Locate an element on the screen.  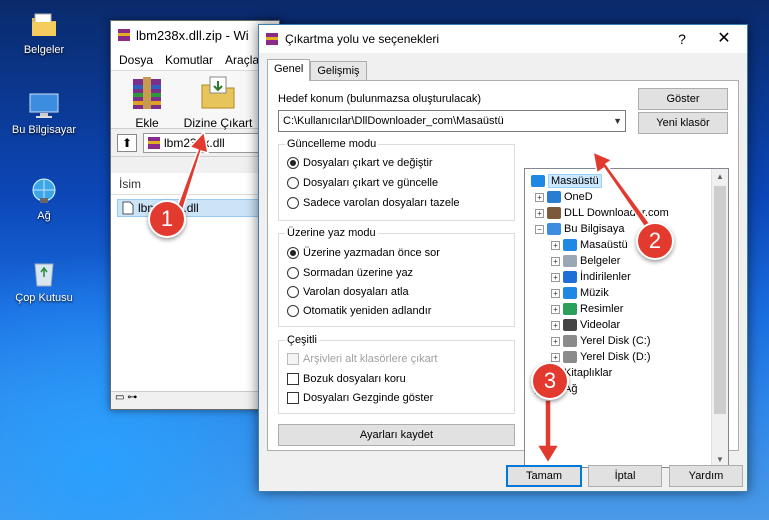
callout-badge-1: 1 is located at coordinates (167, 219).